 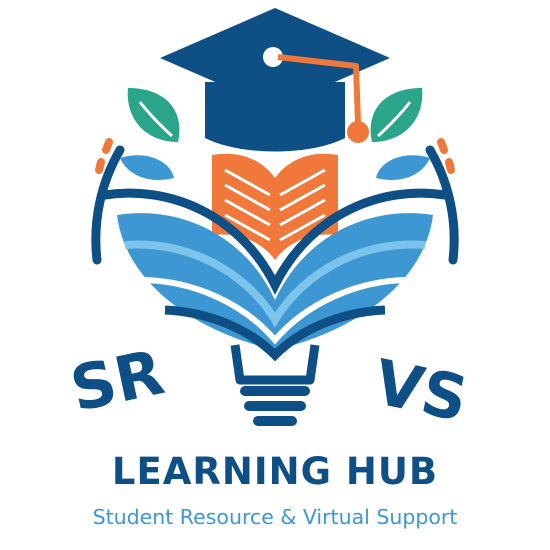 What do you see at coordinates (117, 380) in the screenshot?
I see `initials-left: SR` at bounding box center [117, 380].